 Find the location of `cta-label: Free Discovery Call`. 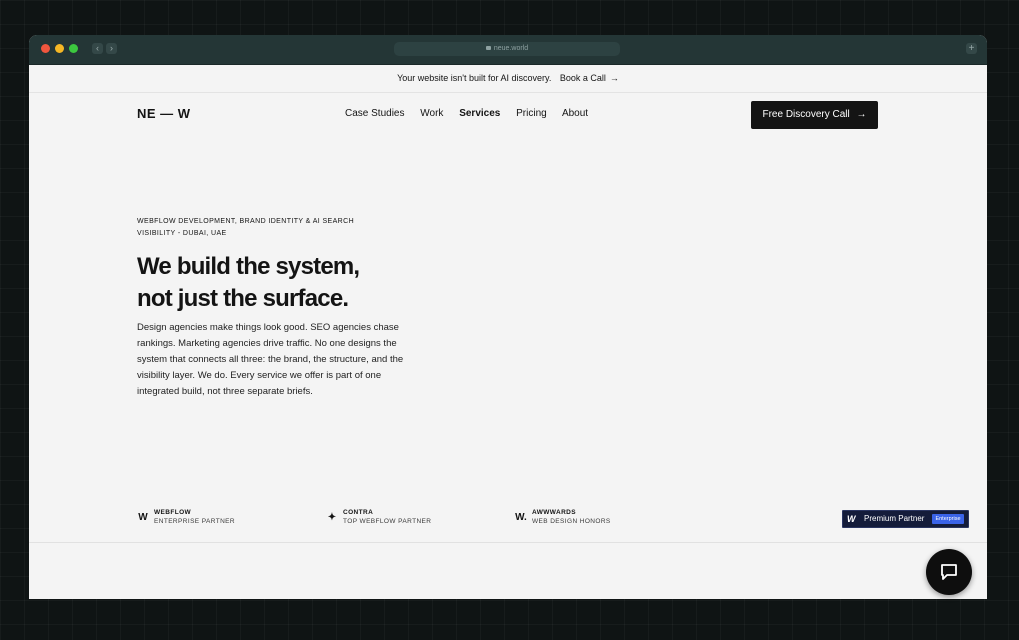

cta-label: Free Discovery Call is located at coordinates (806, 114).